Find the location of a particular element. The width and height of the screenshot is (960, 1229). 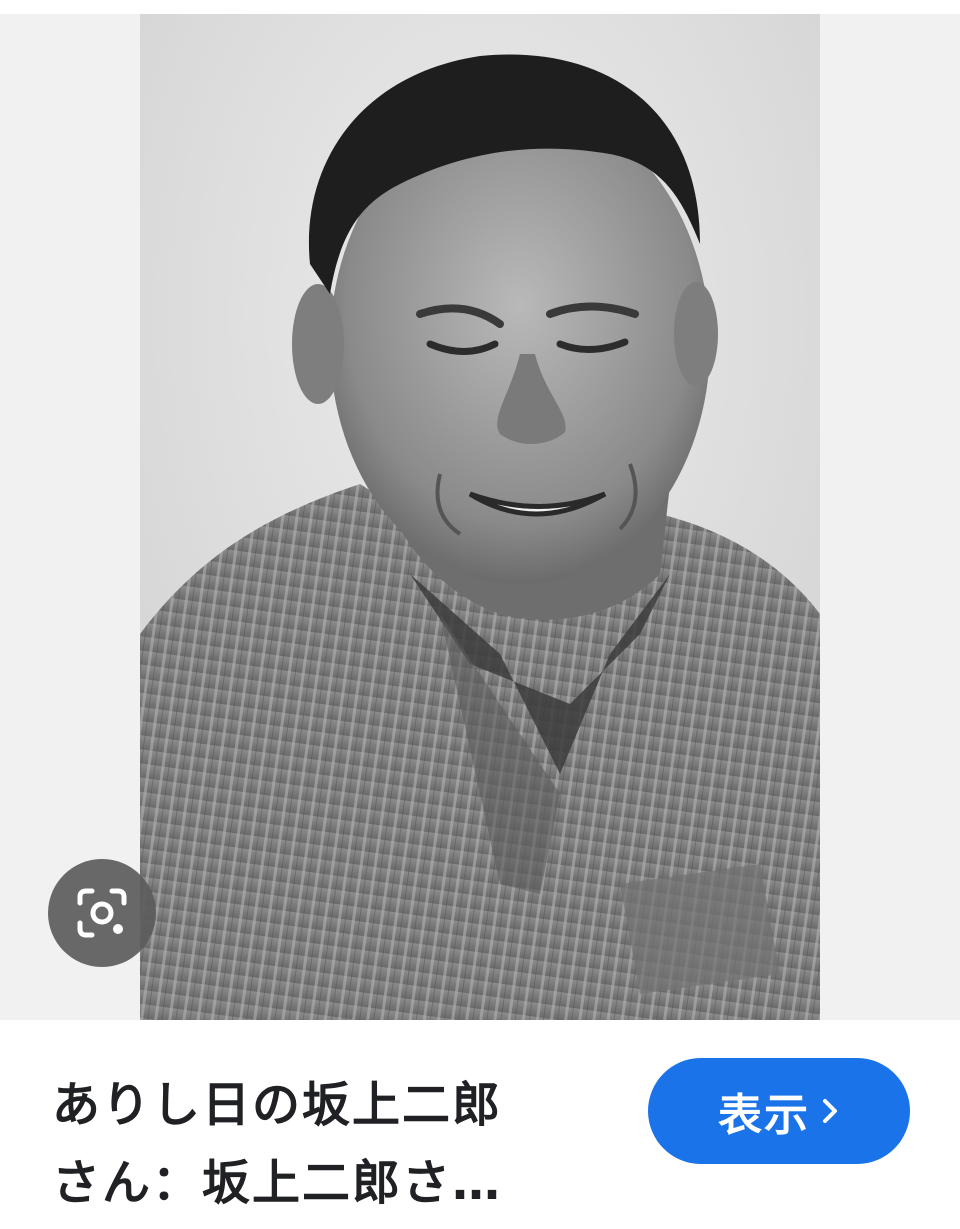

result-title-line1: ありし日の坂上二郎 is located at coordinates (277, 1105).